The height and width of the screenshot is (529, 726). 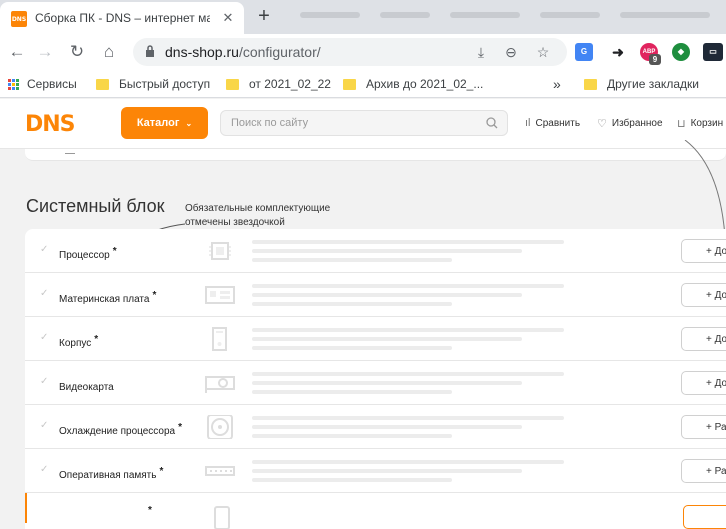 What do you see at coordinates (50, 124) in the screenshot?
I see `dns-logo: DNS` at bounding box center [50, 124].